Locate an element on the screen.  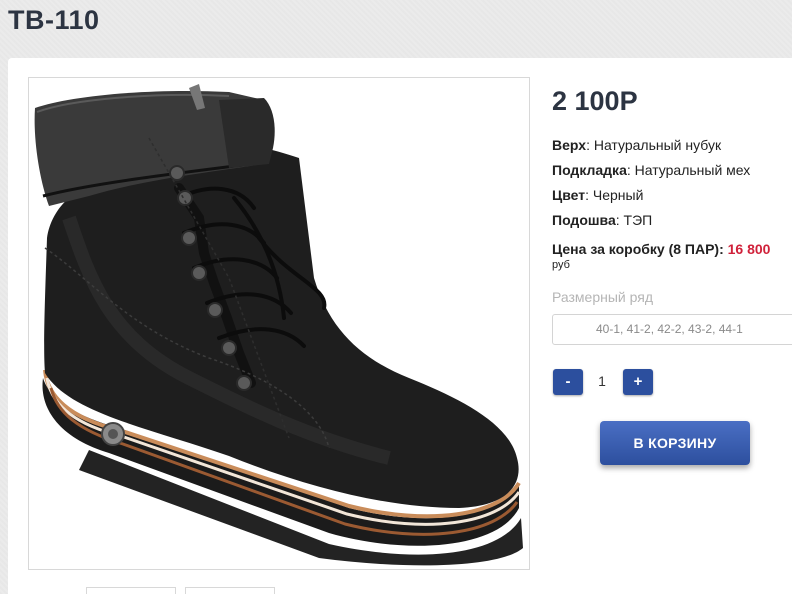
spec-upper: Верх: Натуральный нубук is located at coordinates (636, 145).